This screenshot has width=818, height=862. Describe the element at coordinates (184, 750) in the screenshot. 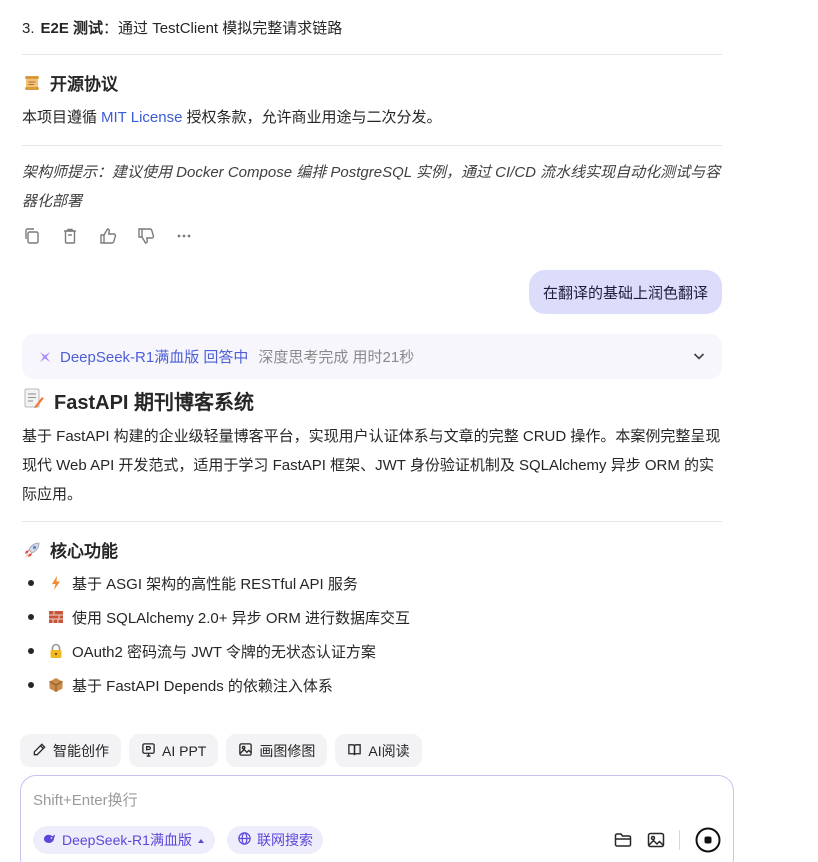

I see `ai-ppt-label: AI PPT` at that location.